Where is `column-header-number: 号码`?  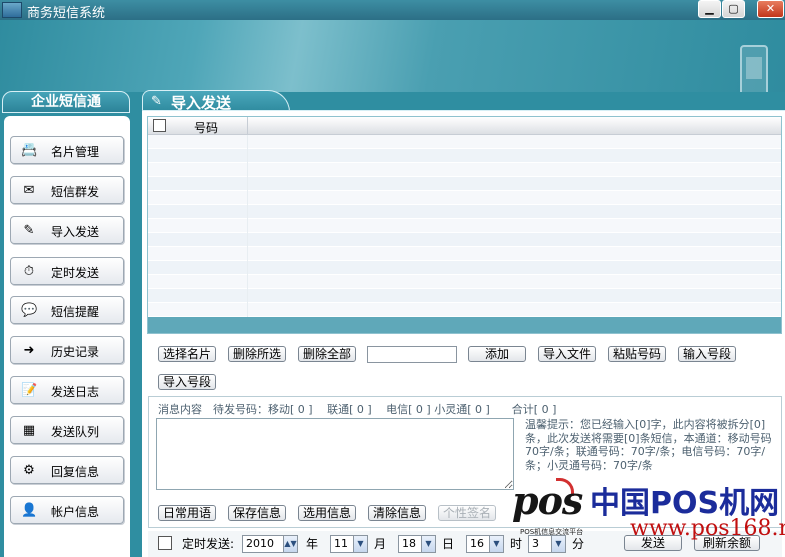
column-header-number: 号码 is located at coordinates (206, 128).